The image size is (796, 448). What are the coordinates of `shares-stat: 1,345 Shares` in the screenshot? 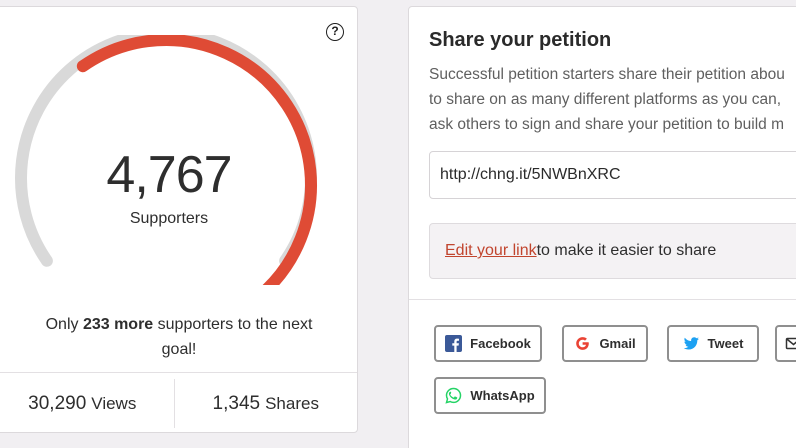 It's located at (266, 403).